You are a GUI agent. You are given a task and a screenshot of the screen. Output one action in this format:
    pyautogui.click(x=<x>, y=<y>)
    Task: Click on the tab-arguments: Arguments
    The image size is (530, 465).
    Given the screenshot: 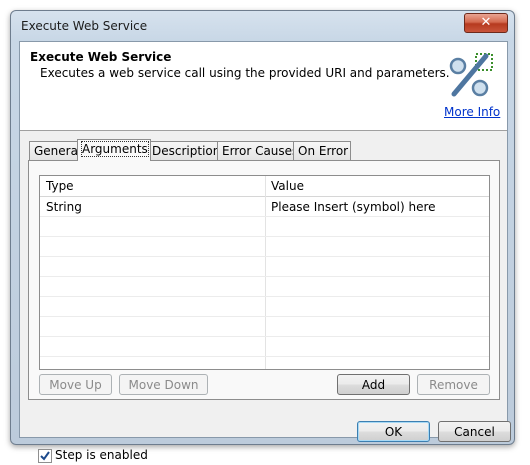 What is the action you would take?
    pyautogui.click(x=114, y=150)
    